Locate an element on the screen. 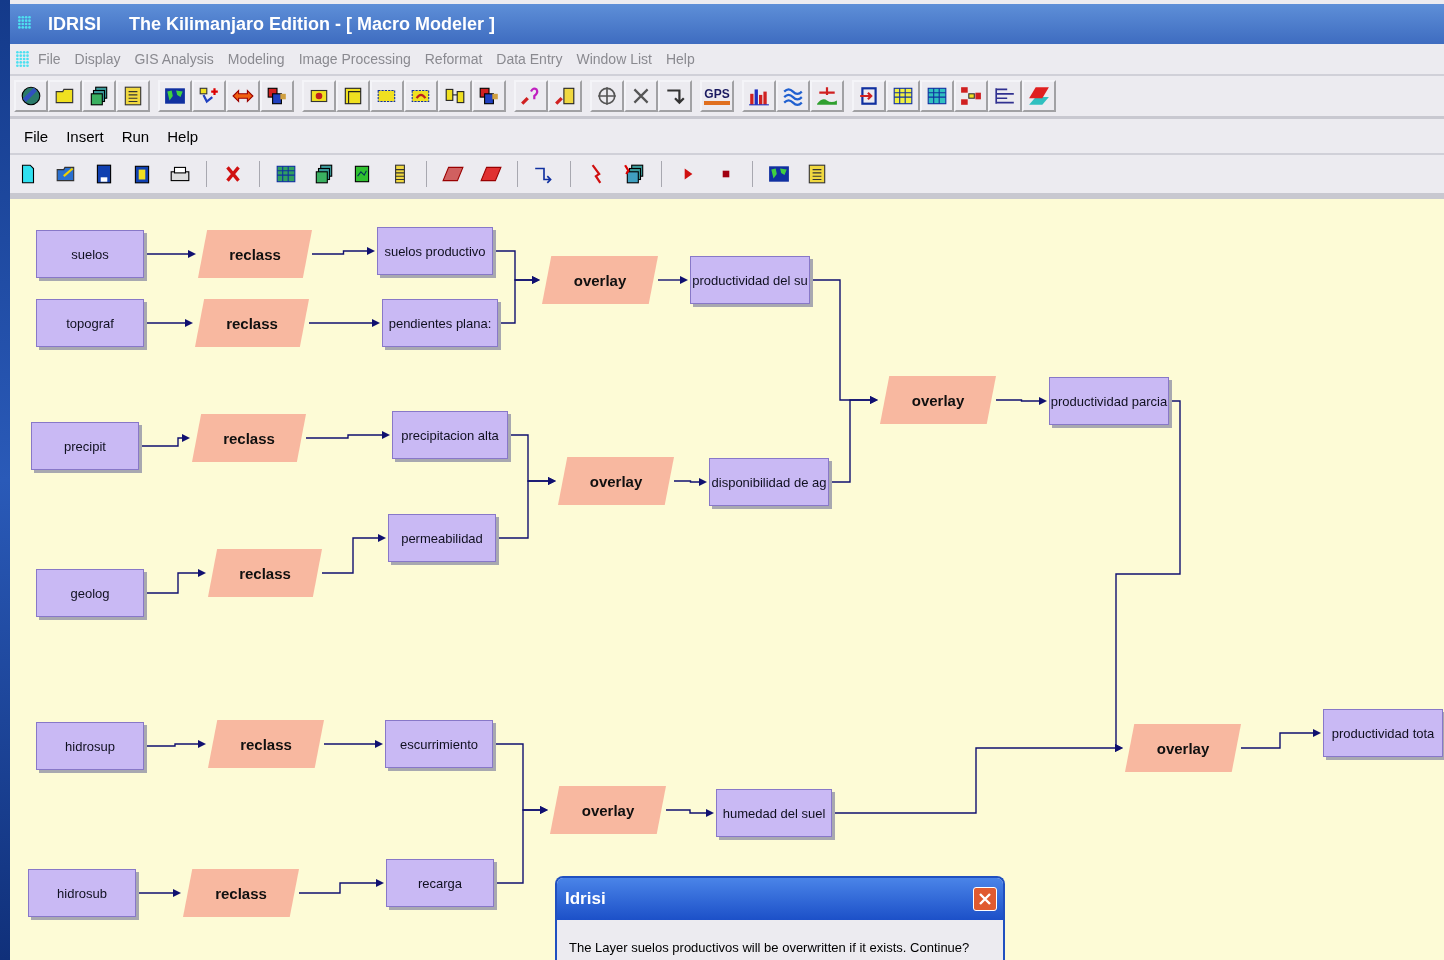 This screenshot has width=1444, height=960. gps-label: GPS is located at coordinates (717, 96).